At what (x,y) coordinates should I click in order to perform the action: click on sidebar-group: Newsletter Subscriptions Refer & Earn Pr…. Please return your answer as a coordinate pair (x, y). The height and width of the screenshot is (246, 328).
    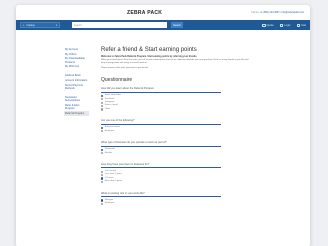
    Looking at the image, I should click on (76, 105).